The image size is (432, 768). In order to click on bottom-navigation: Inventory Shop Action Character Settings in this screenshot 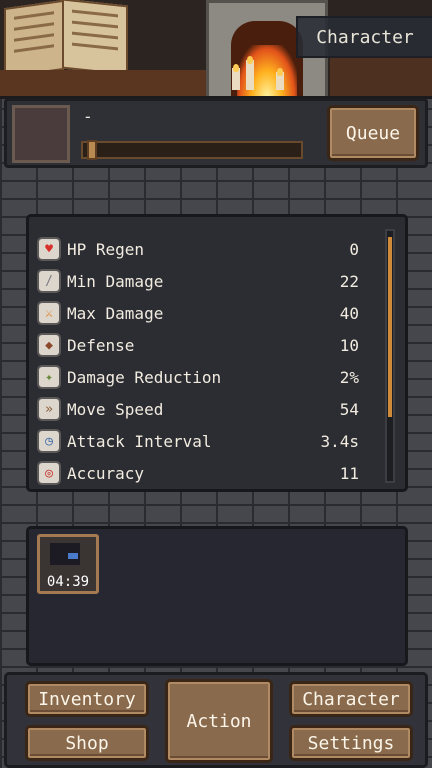, I will do `click(216, 720)`.